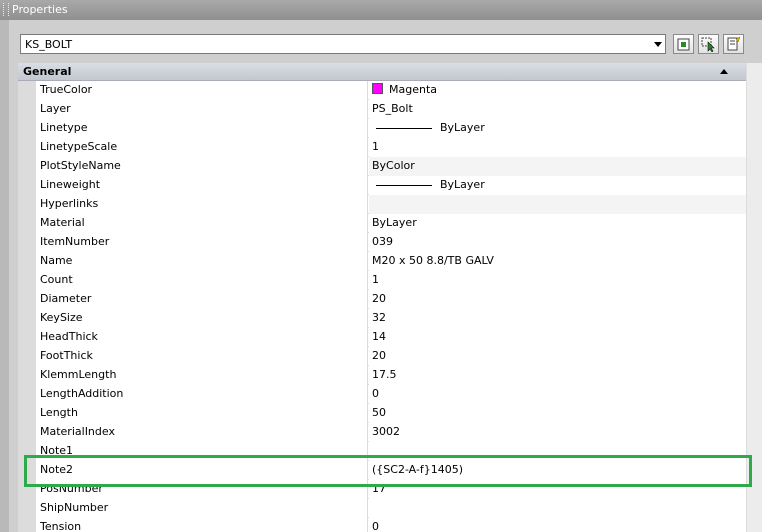 The height and width of the screenshot is (532, 762). I want to click on property-name: TrueColor, so click(202, 90).